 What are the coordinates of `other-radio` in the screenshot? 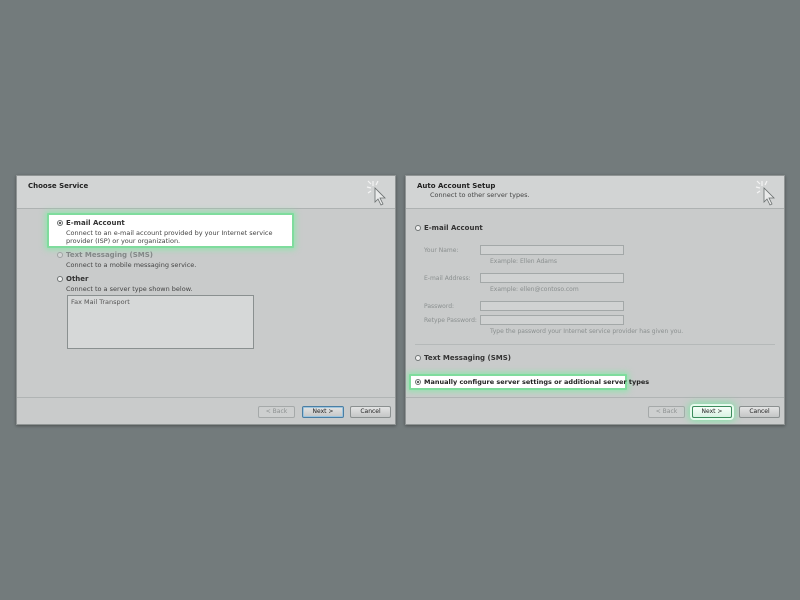 It's located at (60, 279).